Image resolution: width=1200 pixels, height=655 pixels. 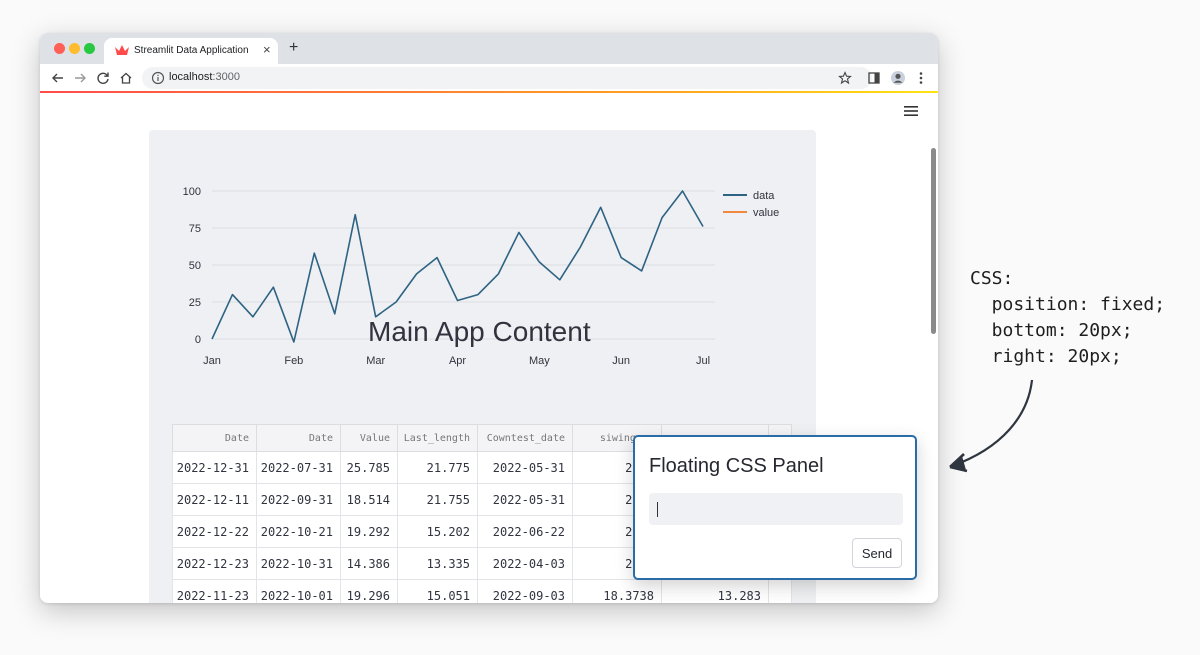 What do you see at coordinates (195, 229) in the screenshot?
I see `y-tick-label: 75` at bounding box center [195, 229].